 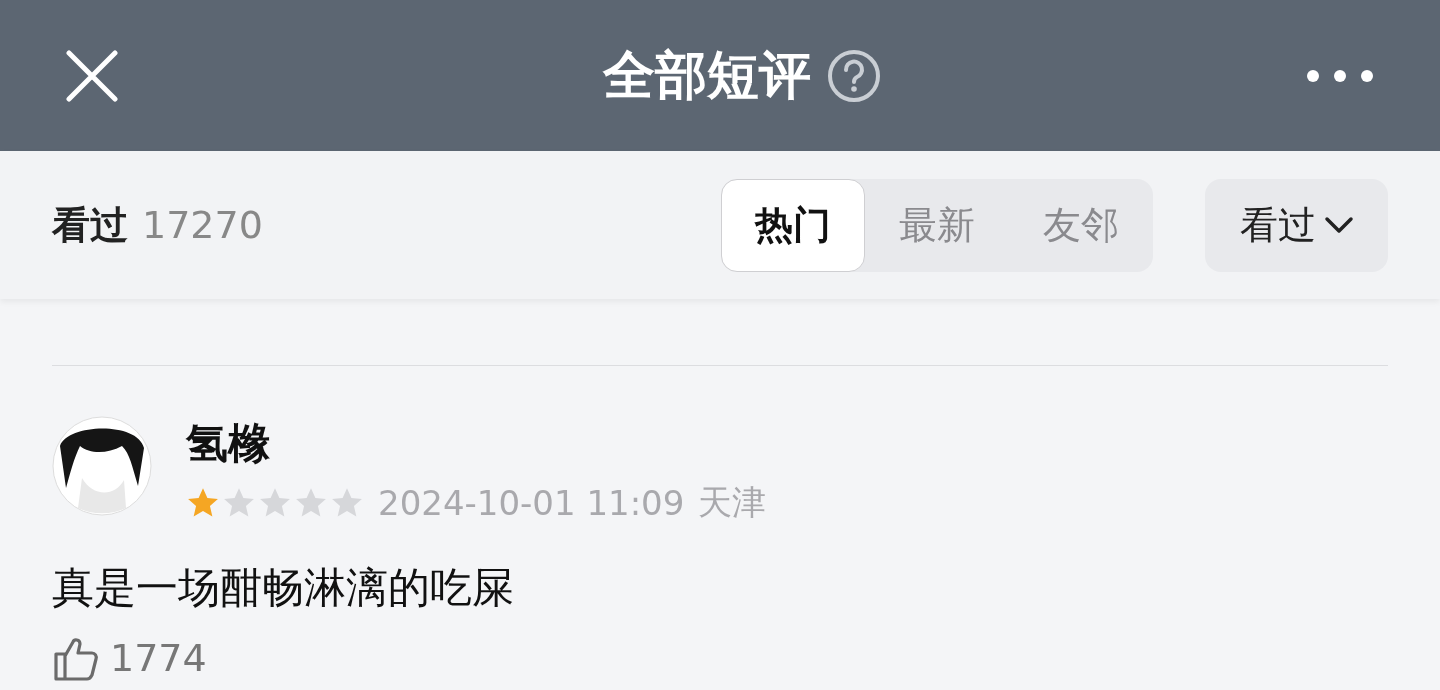 I want to click on help-icon, so click(x=854, y=75).